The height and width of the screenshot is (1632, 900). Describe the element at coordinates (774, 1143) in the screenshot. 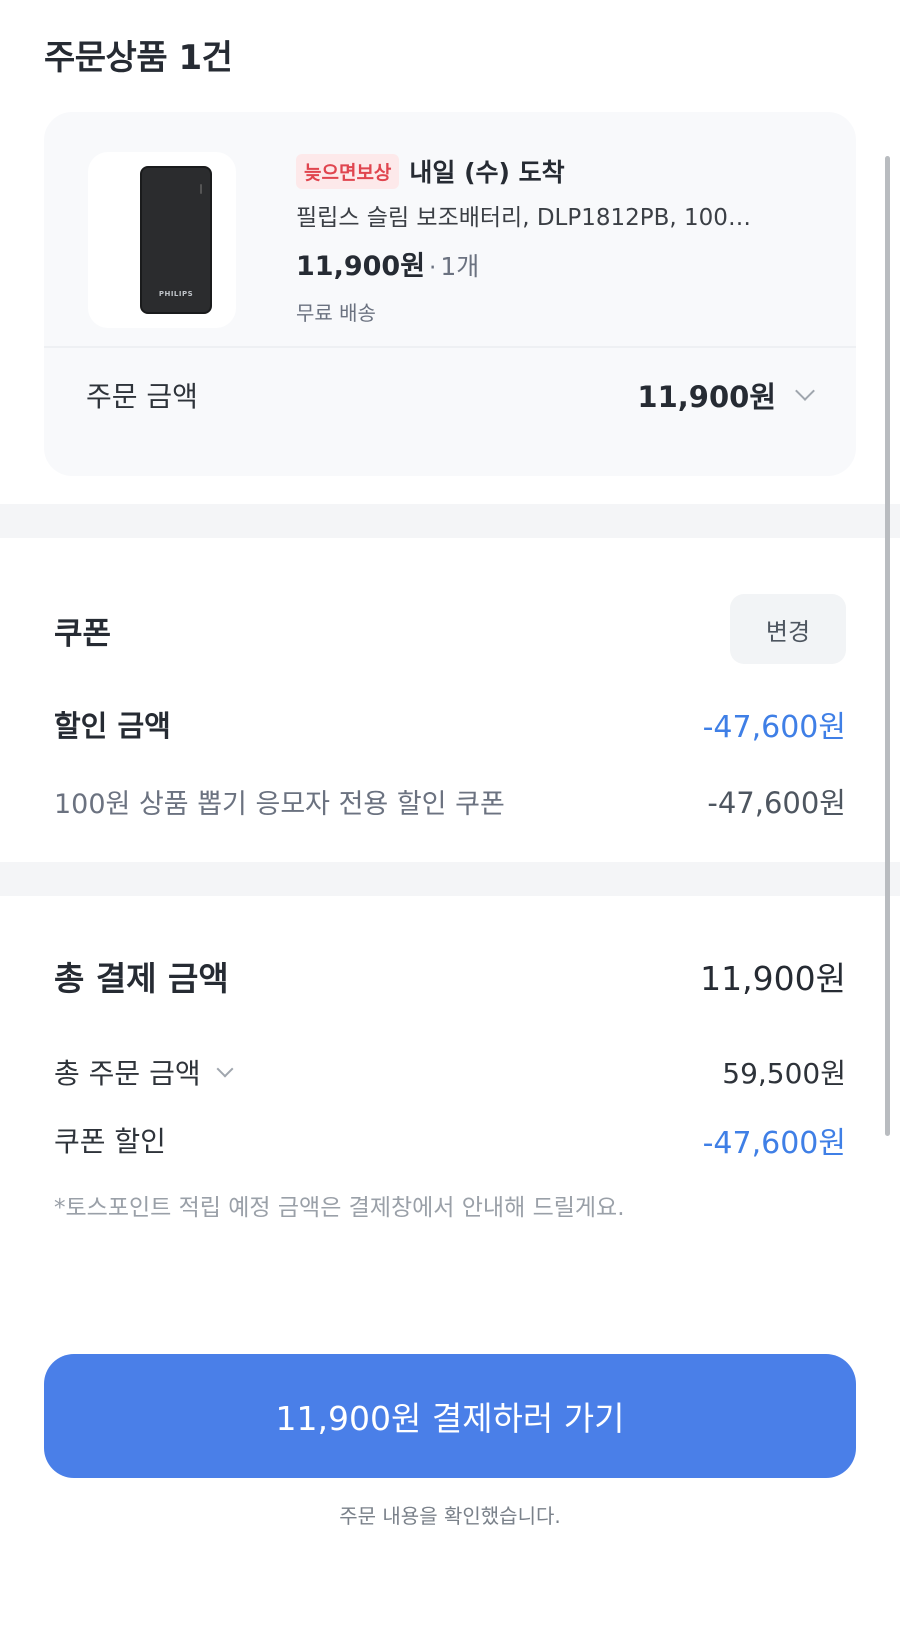

I see `coupon-discount-value: -47,600원` at that location.